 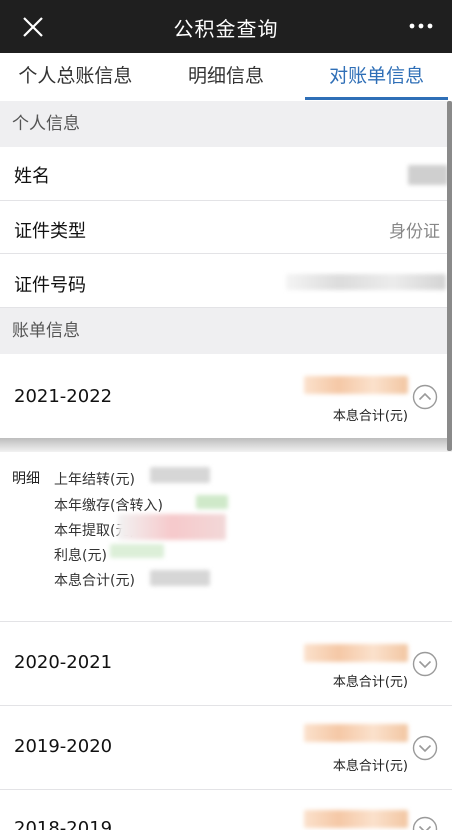 I want to click on tab-bar: 个人总账信息 明细信息 对账单信息, so click(x=226, y=77).